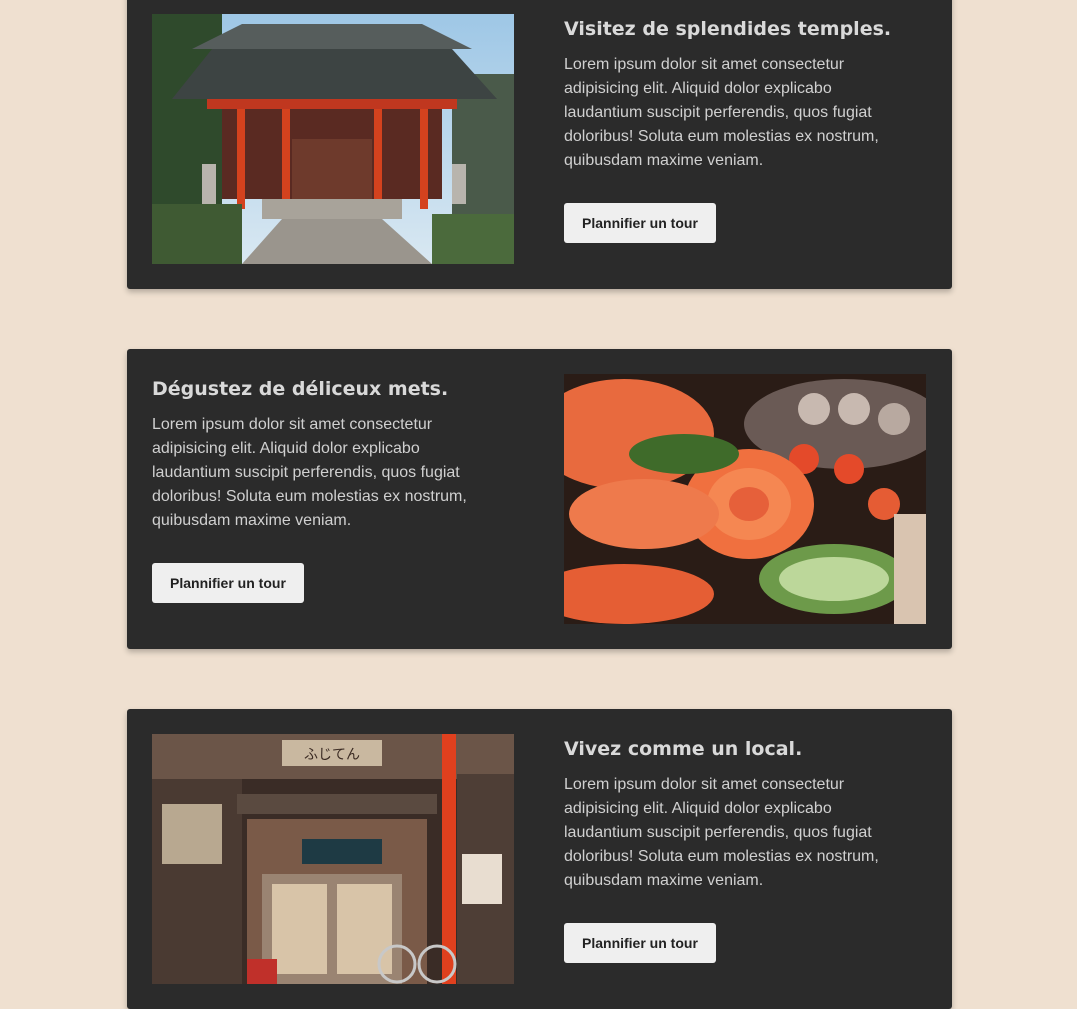 This screenshot has height=1009, width=1077. Describe the element at coordinates (683, 749) in the screenshot. I see `card-title: Vivez comme un local.` at that location.